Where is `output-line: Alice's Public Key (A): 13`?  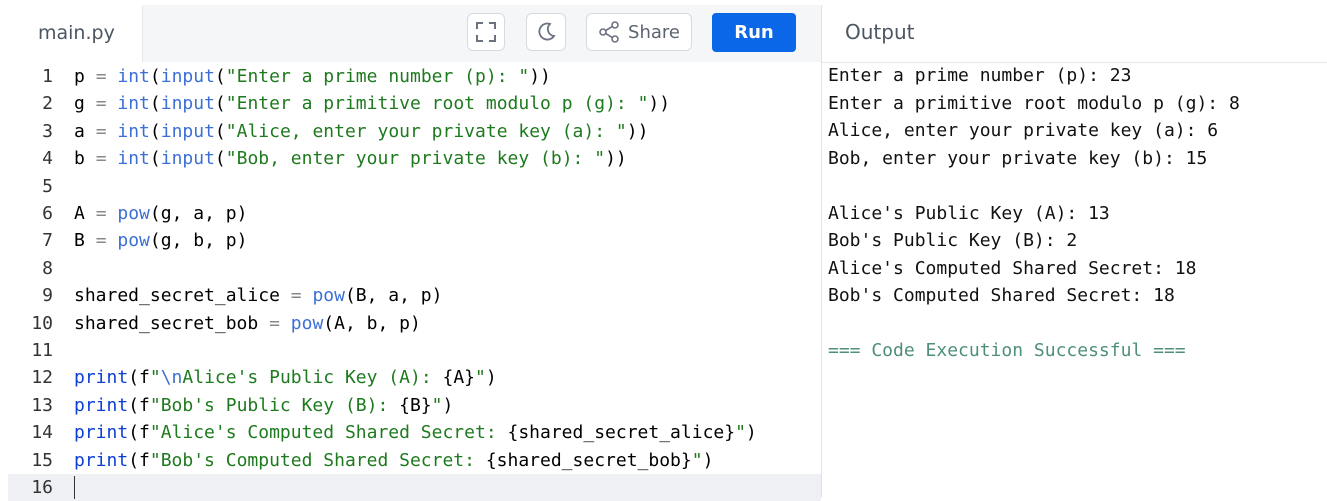 output-line: Alice's Public Key (A): 13 is located at coordinates (969, 213).